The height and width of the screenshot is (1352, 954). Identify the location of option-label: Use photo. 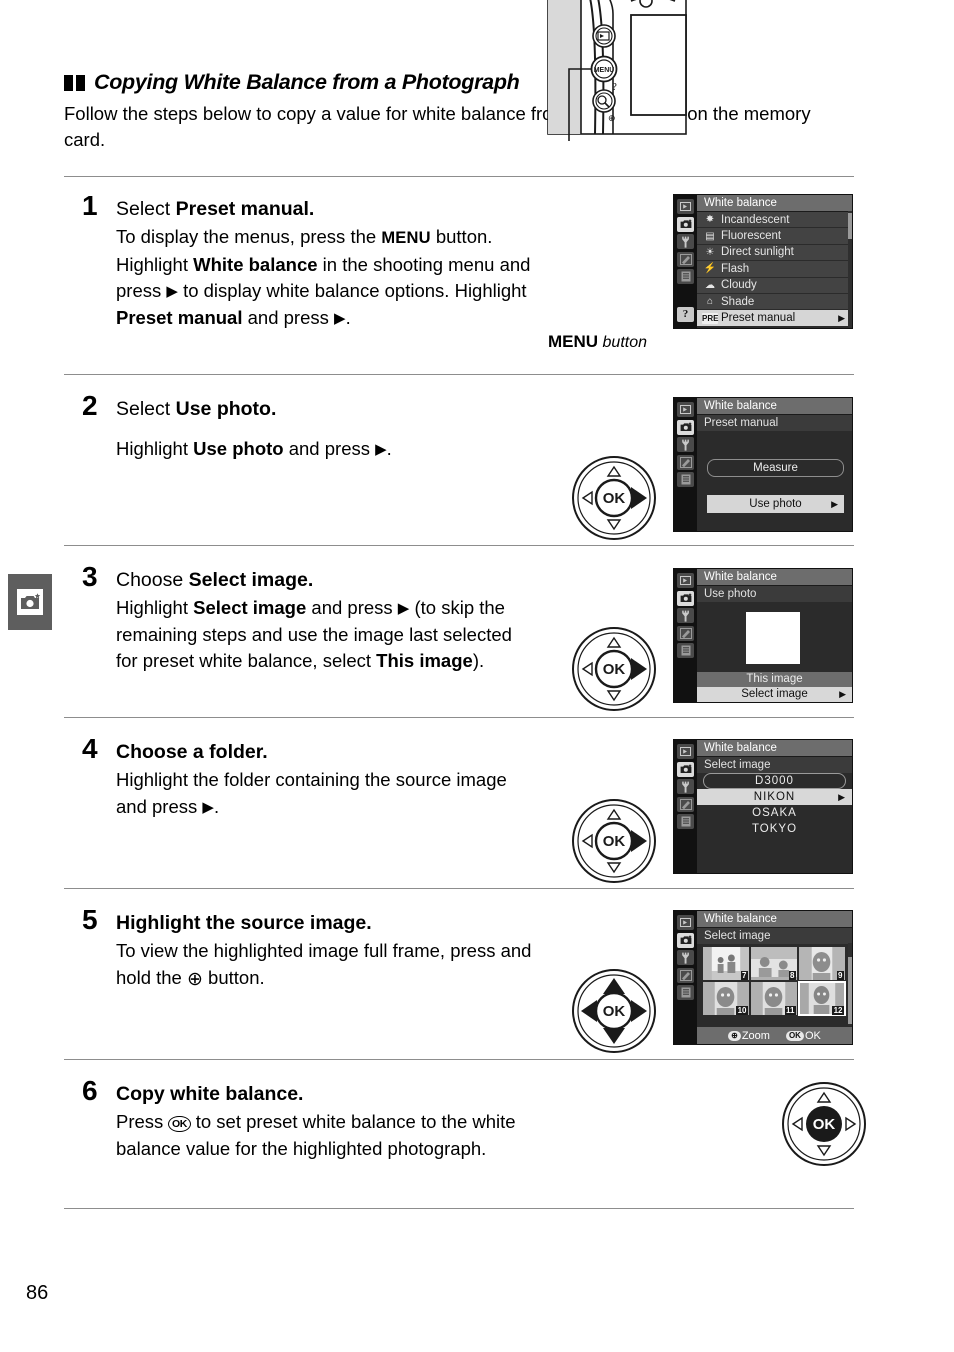
(775, 504).